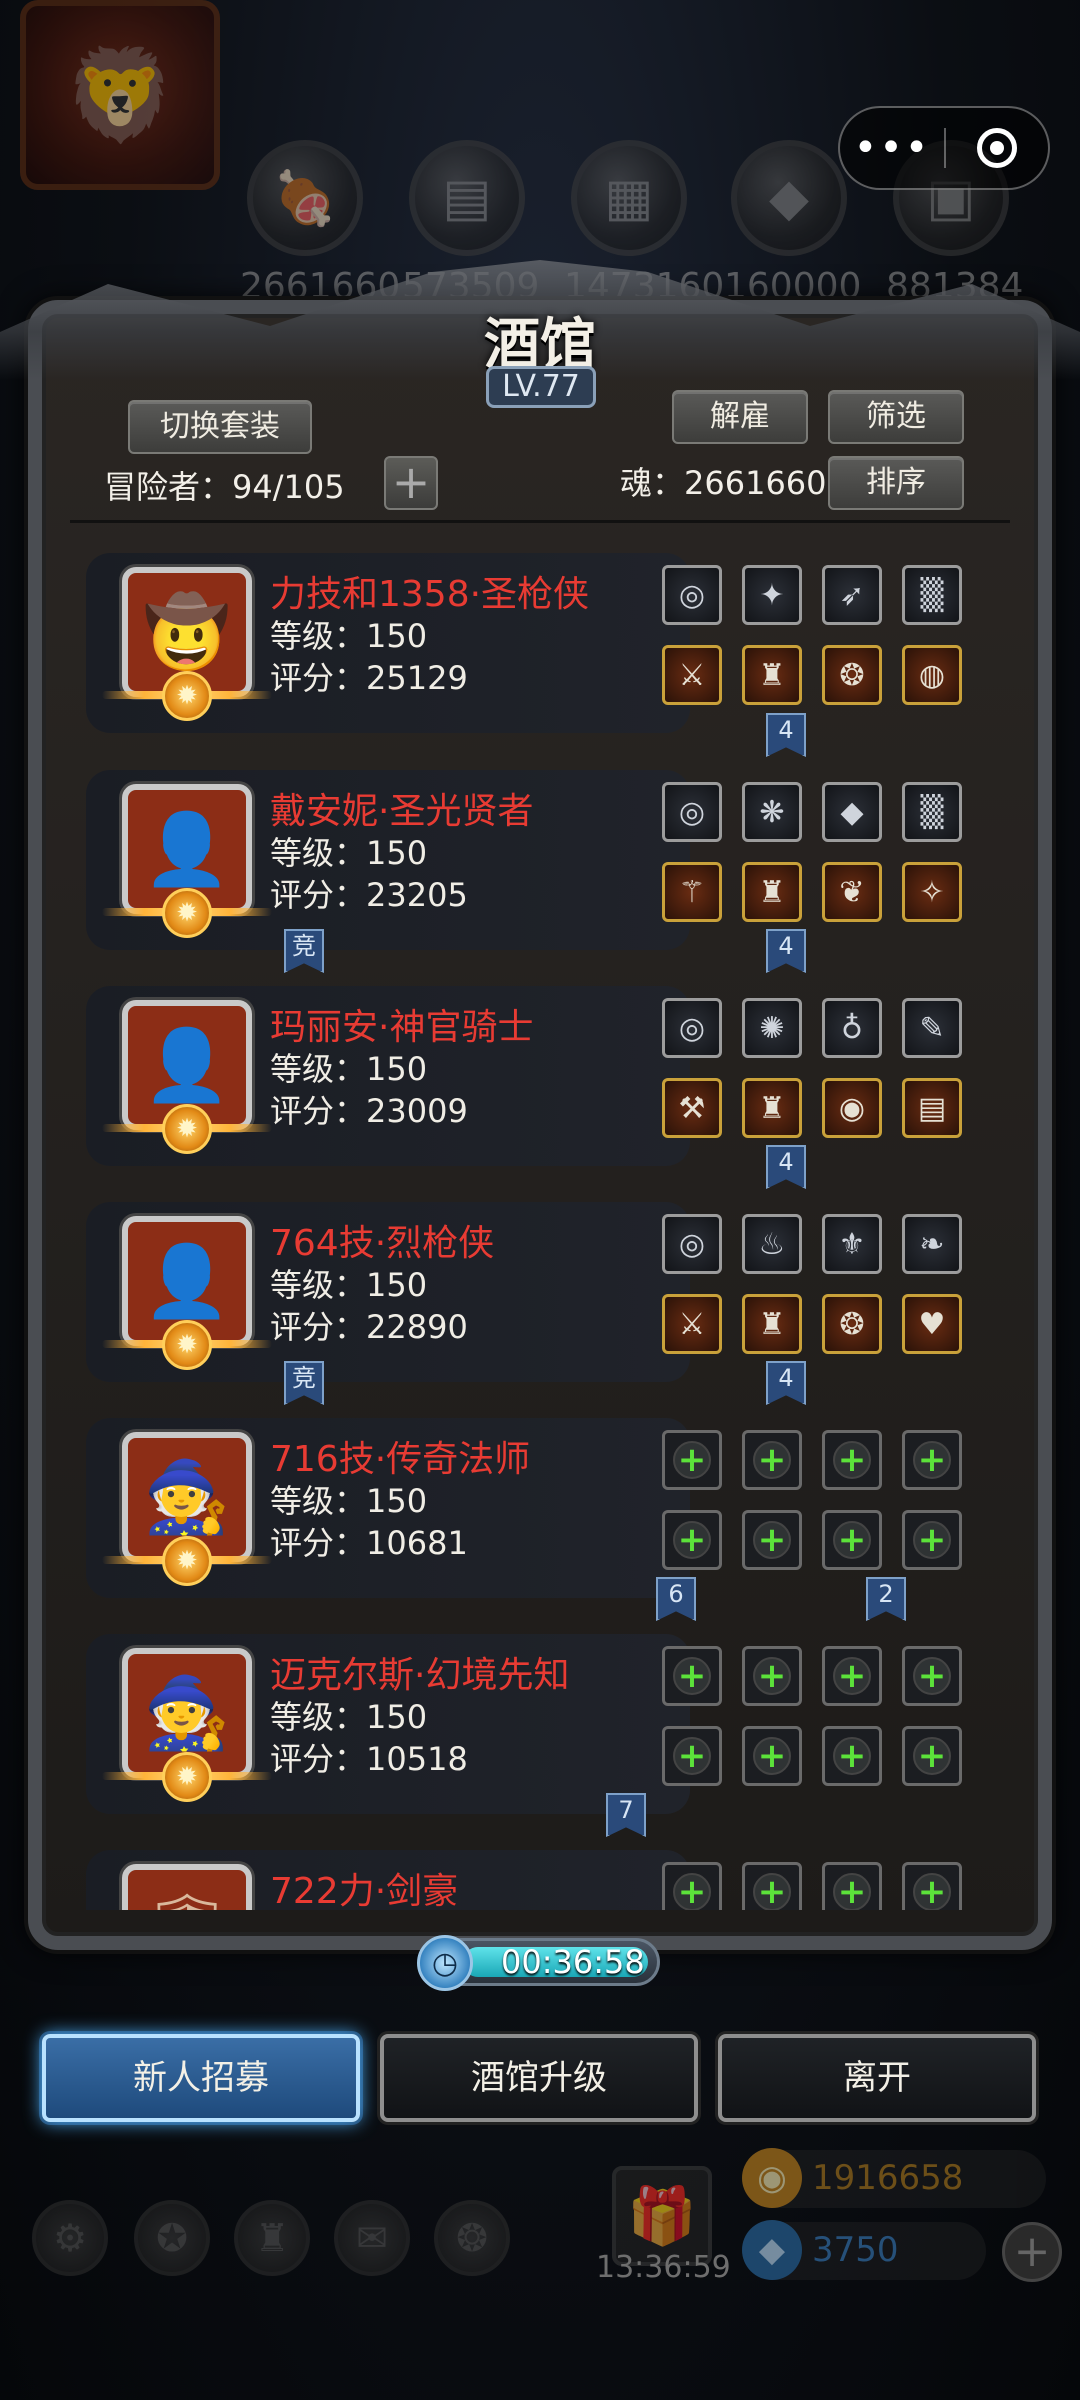 This screenshot has width=1080, height=2400. Describe the element at coordinates (997, 148) in the screenshot. I see `close-target-icon` at that location.